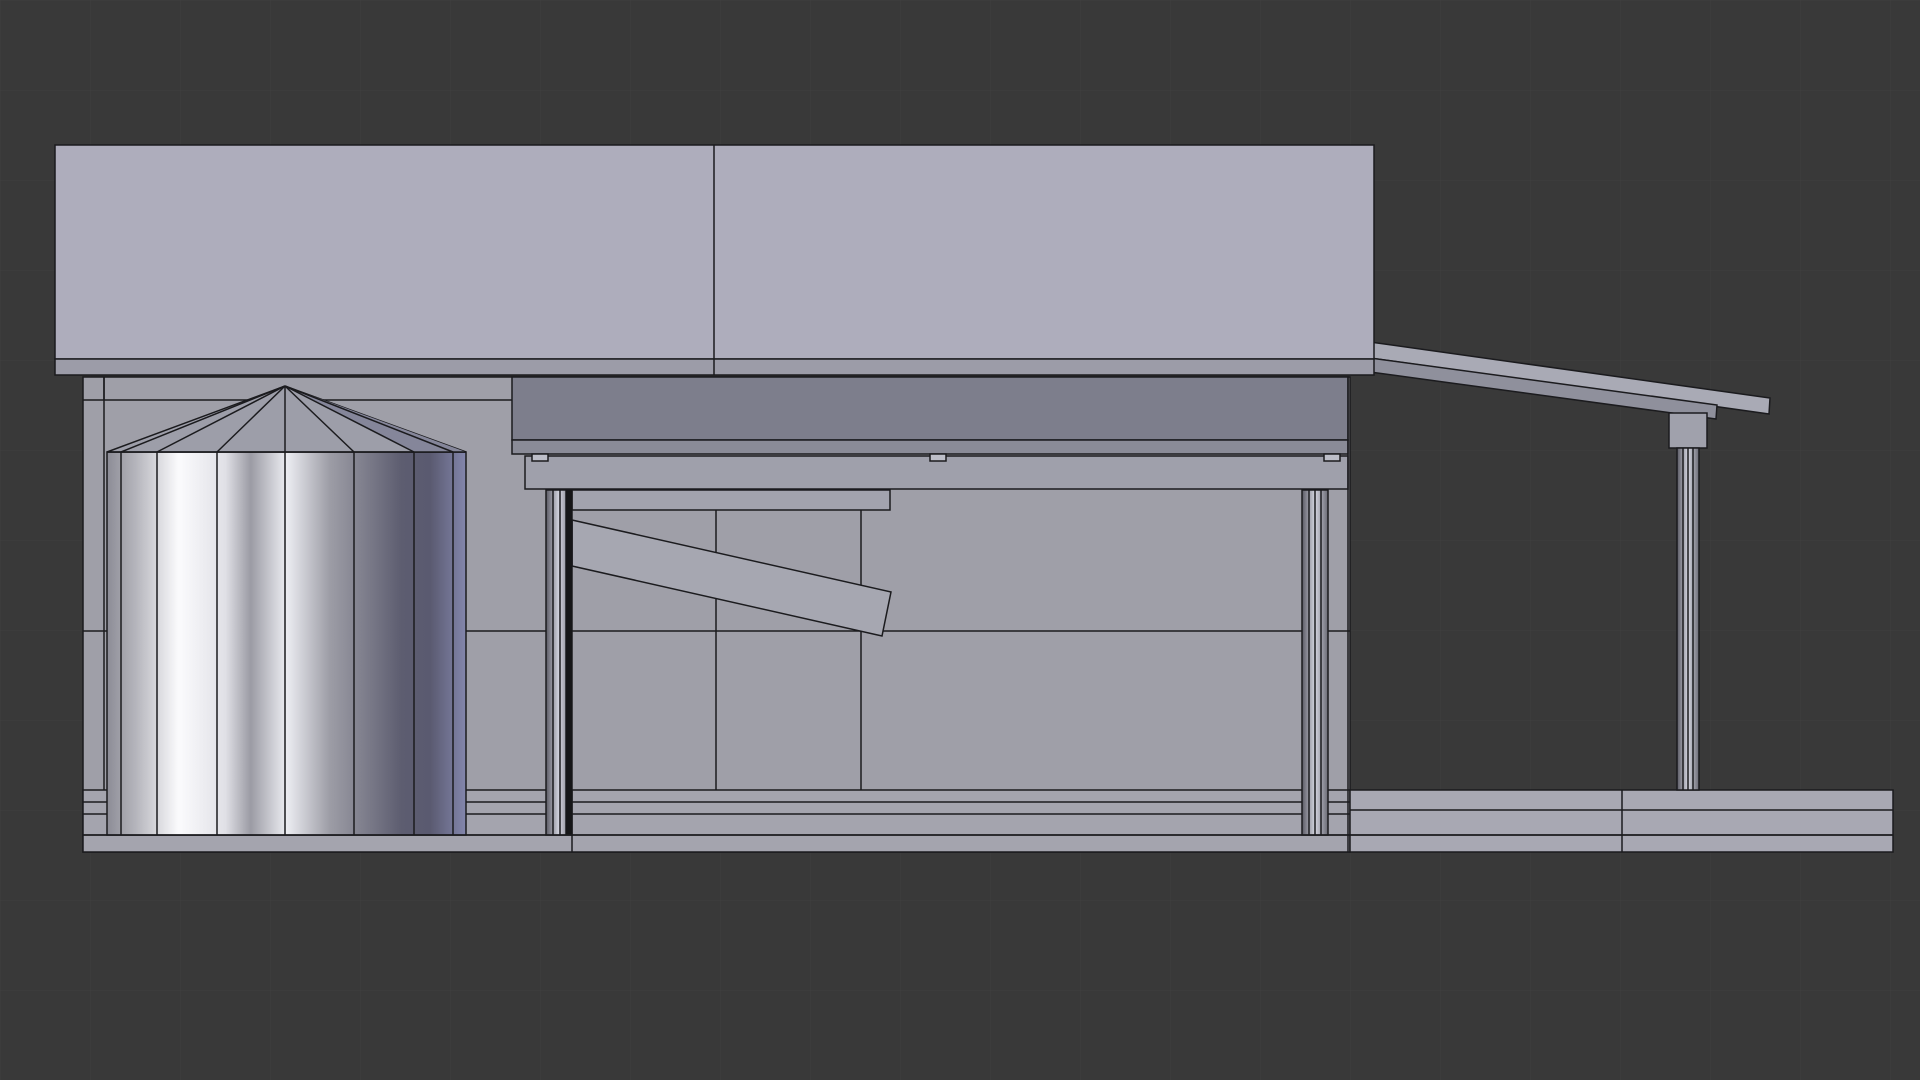 The width and height of the screenshot is (1920, 1080). I want to click on upper-beam, so click(930, 408).